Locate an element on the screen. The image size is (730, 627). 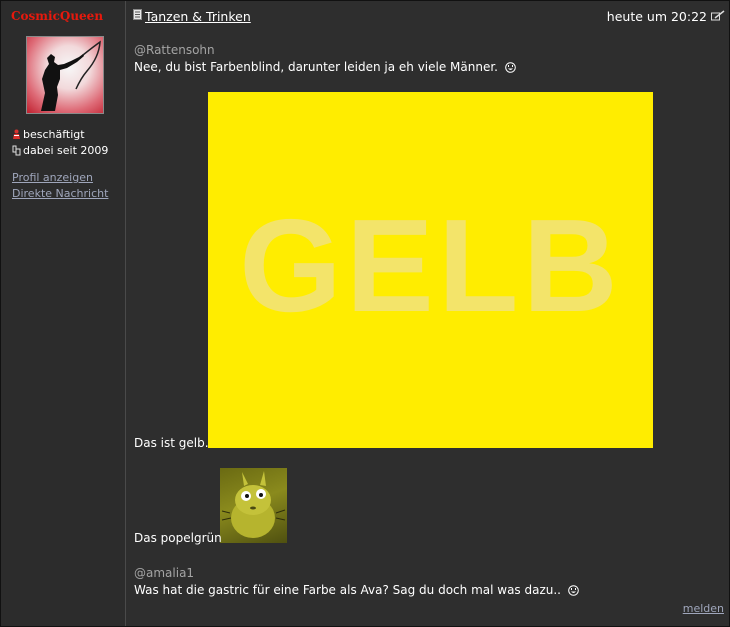
status-busy-label: beschäftigt is located at coordinates (54, 134).